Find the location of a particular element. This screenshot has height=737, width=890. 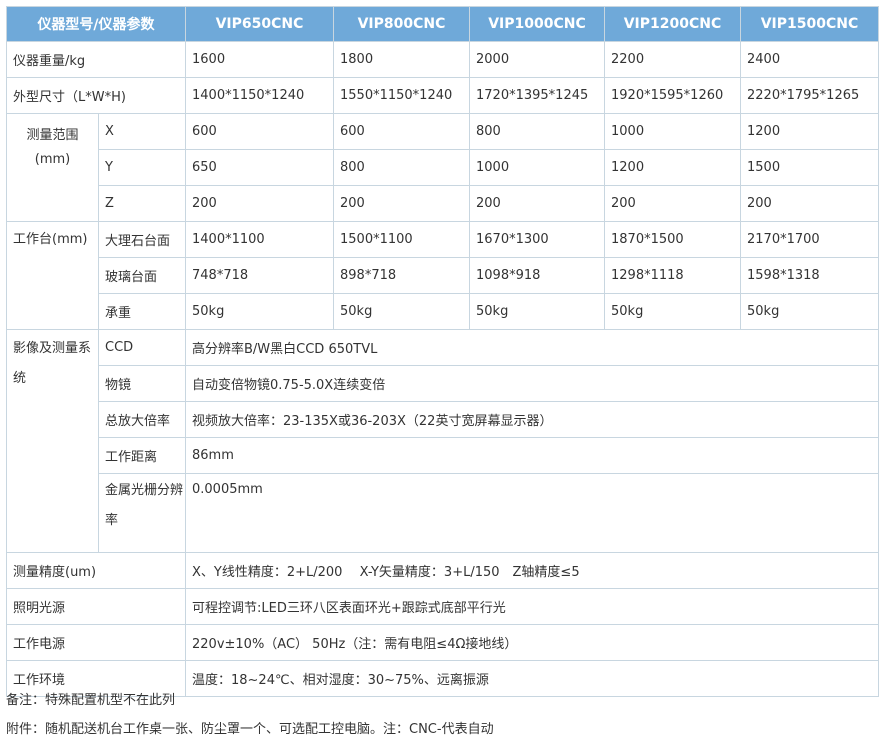

header-model: VIP1200CNC is located at coordinates (672, 24).